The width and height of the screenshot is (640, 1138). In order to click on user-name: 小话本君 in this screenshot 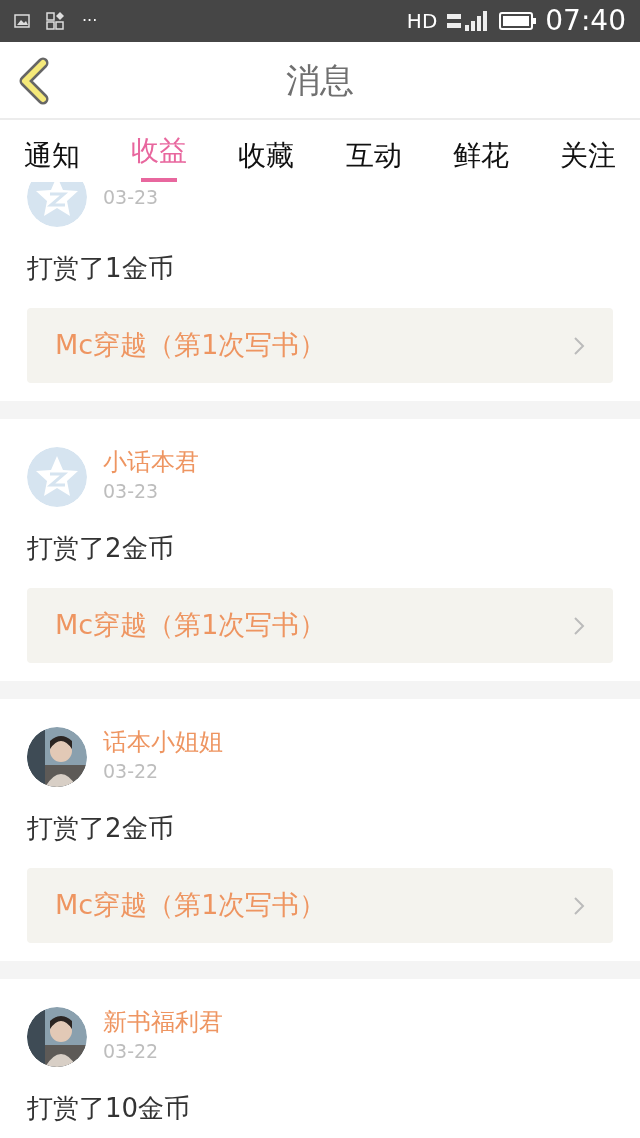, I will do `click(151, 463)`.